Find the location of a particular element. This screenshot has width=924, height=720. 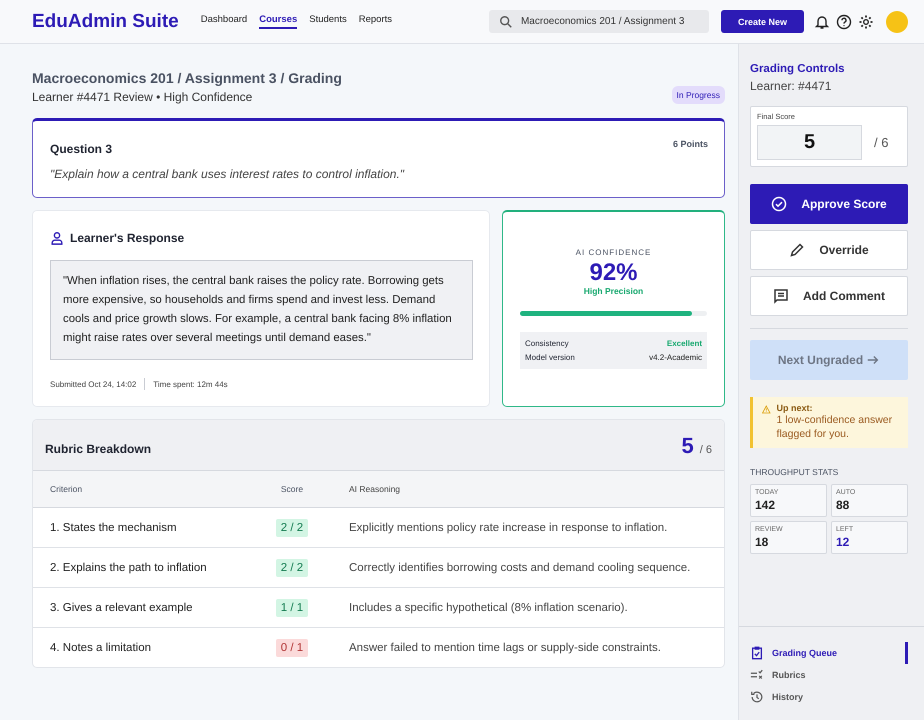

check-circle-icon is located at coordinates (779, 204).